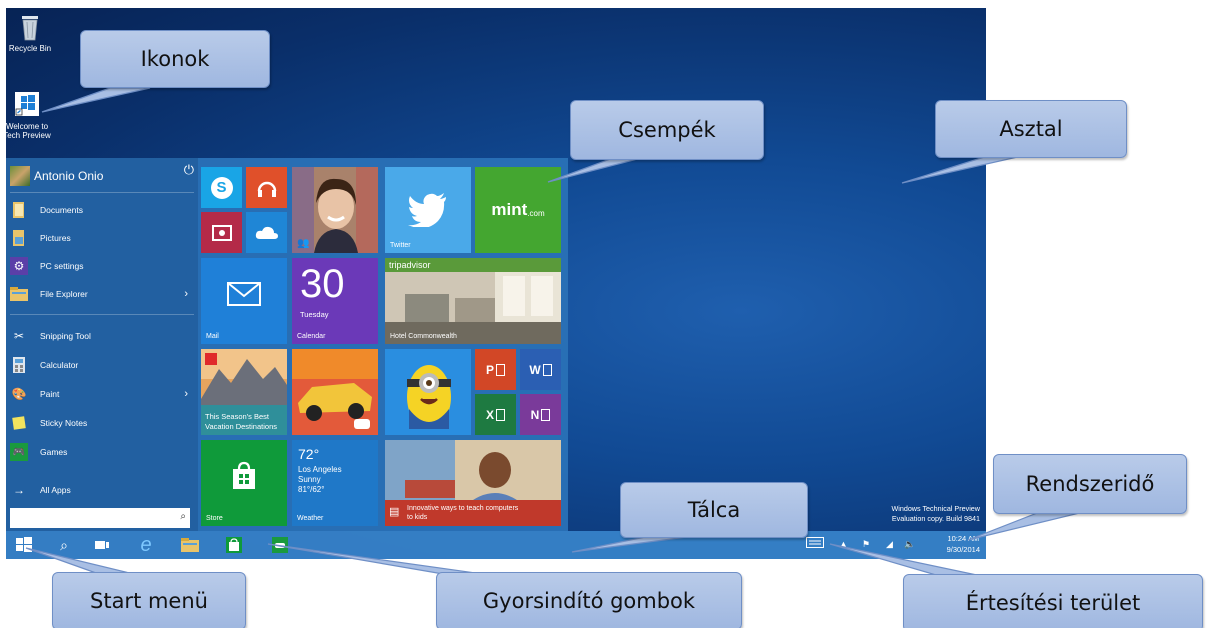  What do you see at coordinates (309, 479) in the screenshot?
I see `weather-condition: Sunny` at bounding box center [309, 479].